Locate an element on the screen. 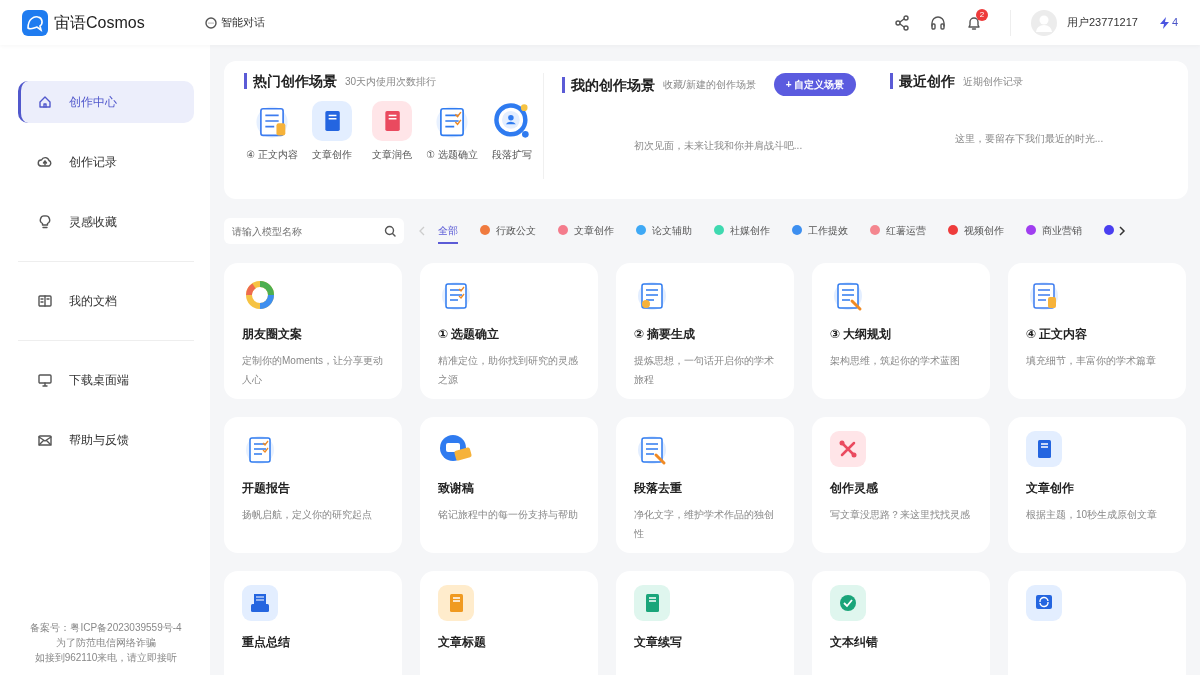 This screenshot has width=1200, height=675. credit-count: 4 is located at coordinates (1174, 23).